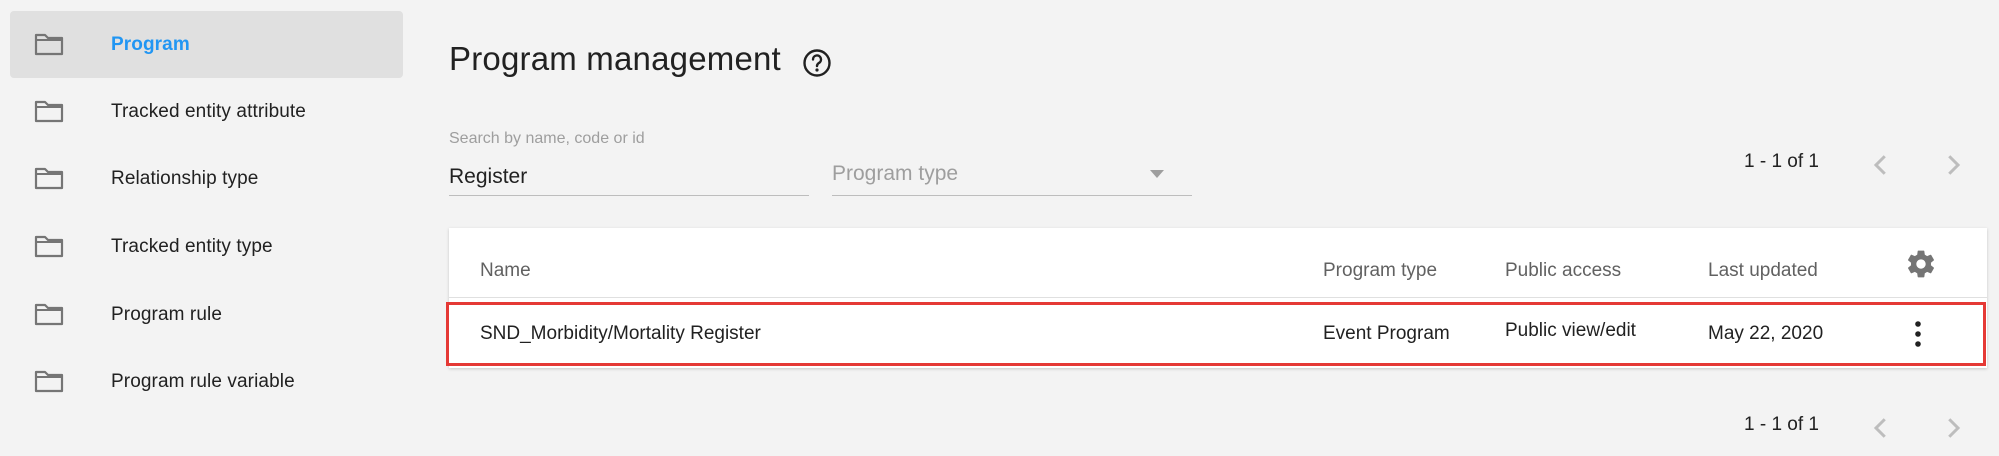 The width and height of the screenshot is (1999, 456). I want to click on caret-down-icon, so click(1157, 174).